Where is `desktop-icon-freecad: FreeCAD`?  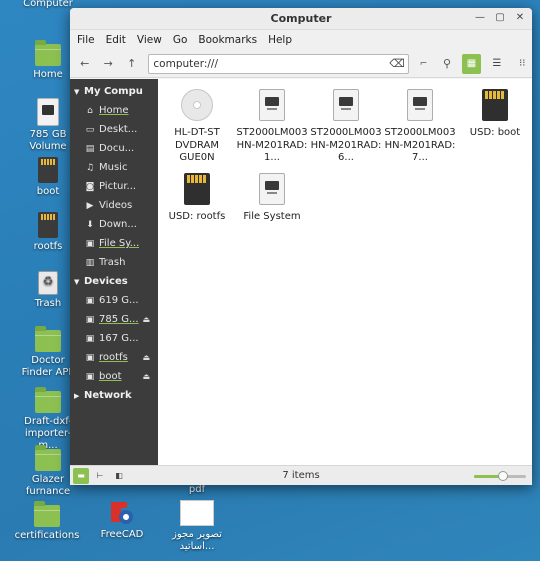
desktop-icon-freecad: FreeCAD is located at coordinates (122, 520).